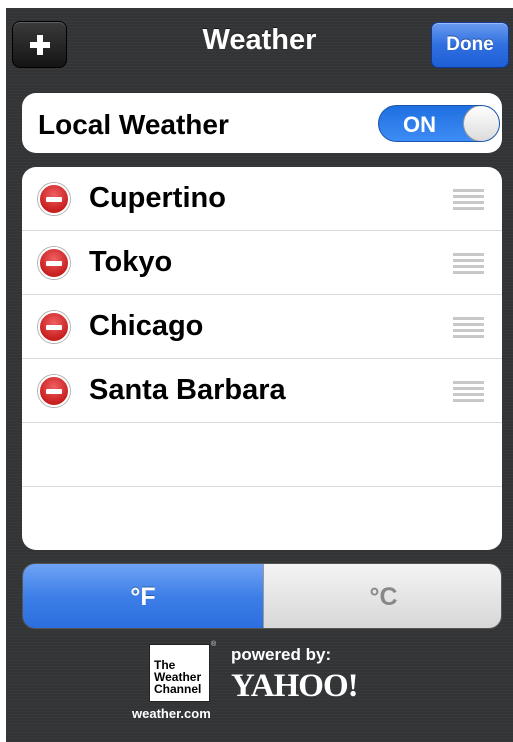  What do you see at coordinates (439, 123) in the screenshot?
I see `local-weather-toggle: ON` at bounding box center [439, 123].